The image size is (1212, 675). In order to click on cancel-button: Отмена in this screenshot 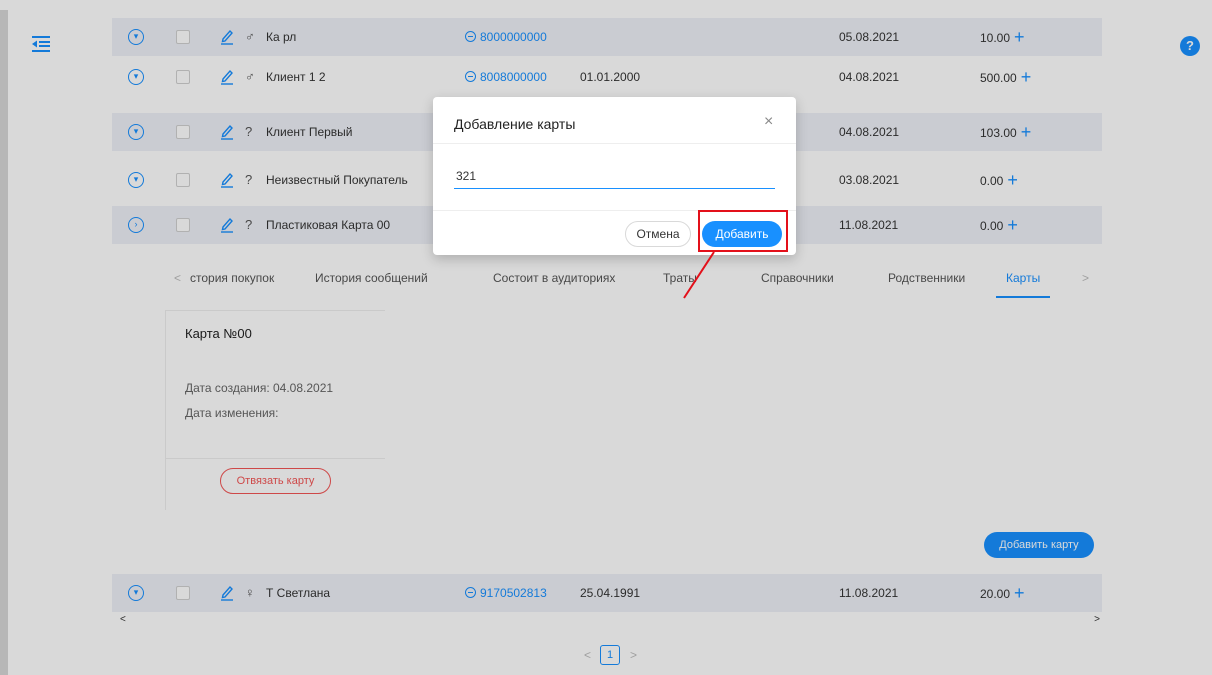, I will do `click(658, 234)`.